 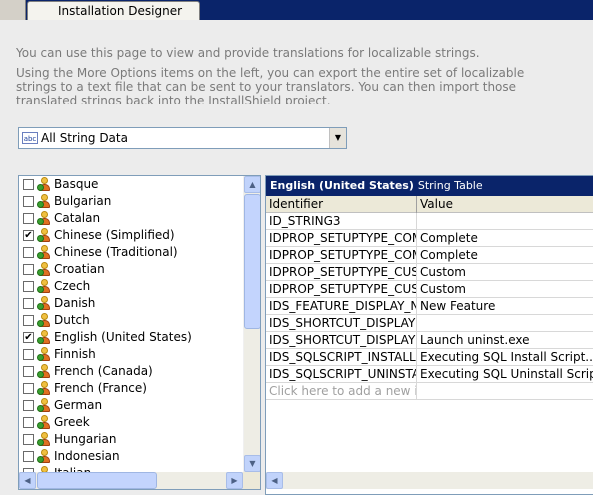 I want to click on language-list-horizontal-scrollbar: ◀ ▶, so click(x=131, y=480).